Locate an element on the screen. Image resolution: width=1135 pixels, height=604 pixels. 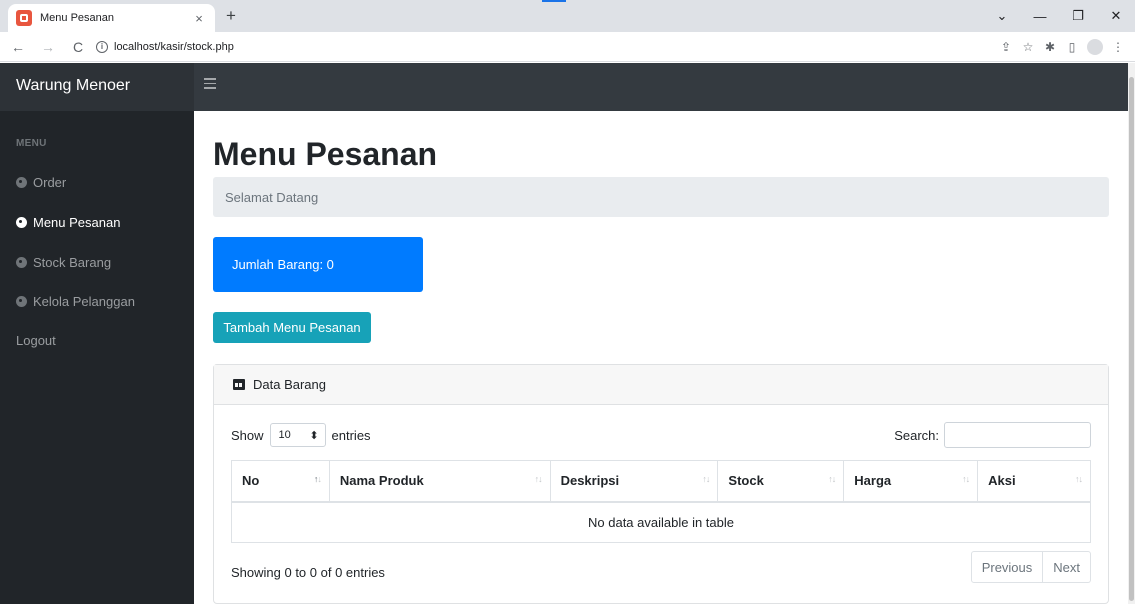
column-header-deskripsi: Deskripsi ↑↓ is located at coordinates (634, 481).